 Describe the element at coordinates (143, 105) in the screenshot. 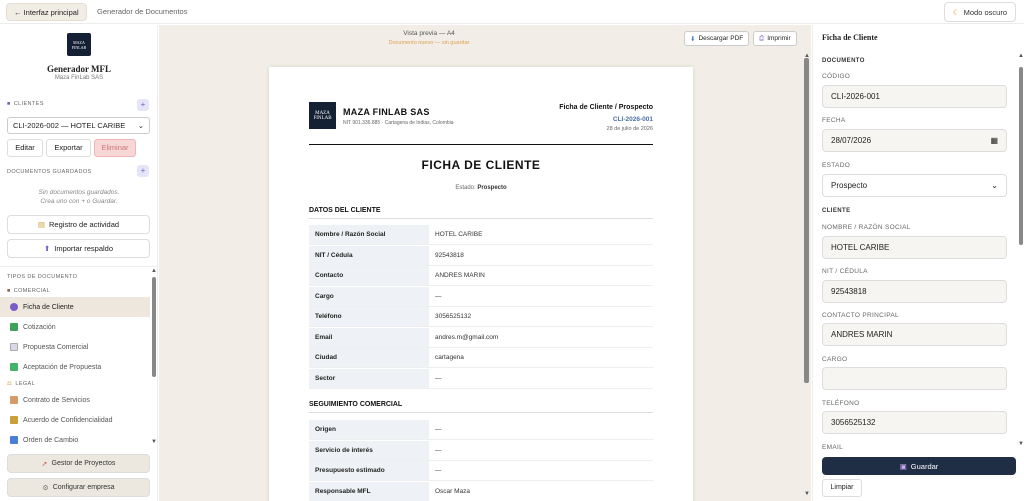

I see `add-client-button: +` at that location.